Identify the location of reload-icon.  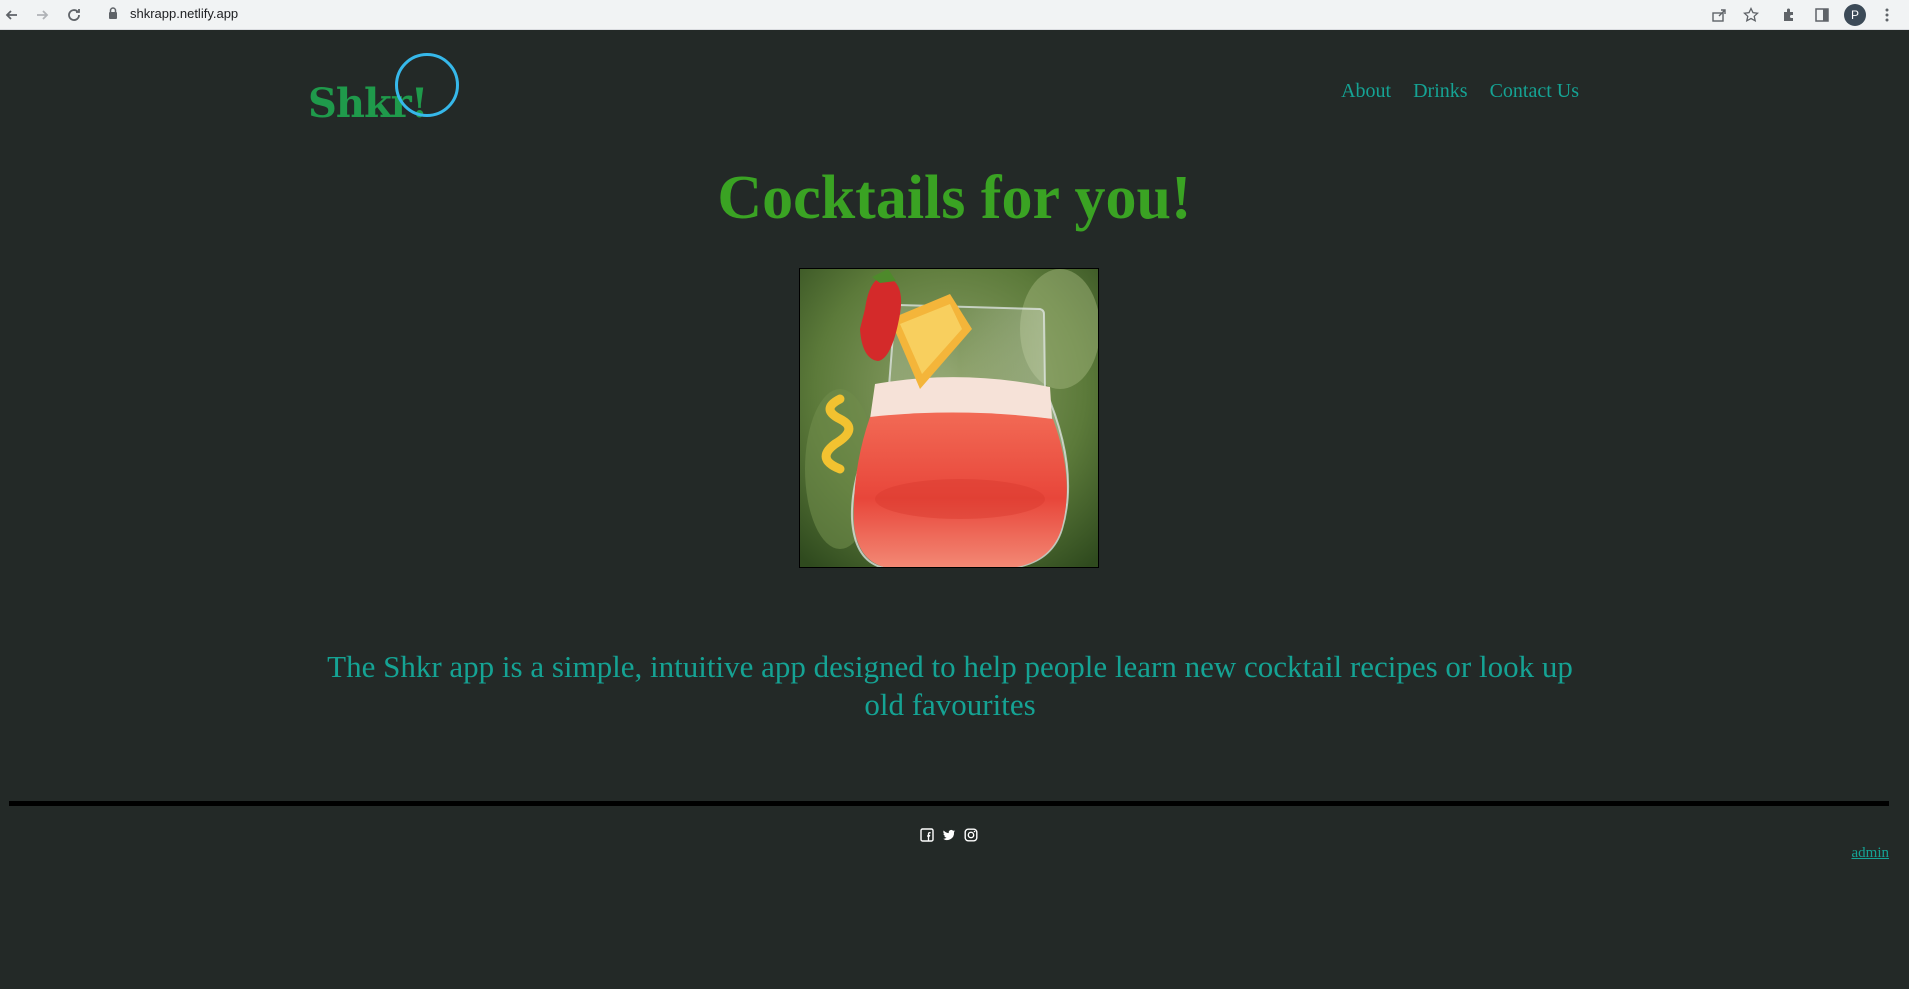
(74, 15).